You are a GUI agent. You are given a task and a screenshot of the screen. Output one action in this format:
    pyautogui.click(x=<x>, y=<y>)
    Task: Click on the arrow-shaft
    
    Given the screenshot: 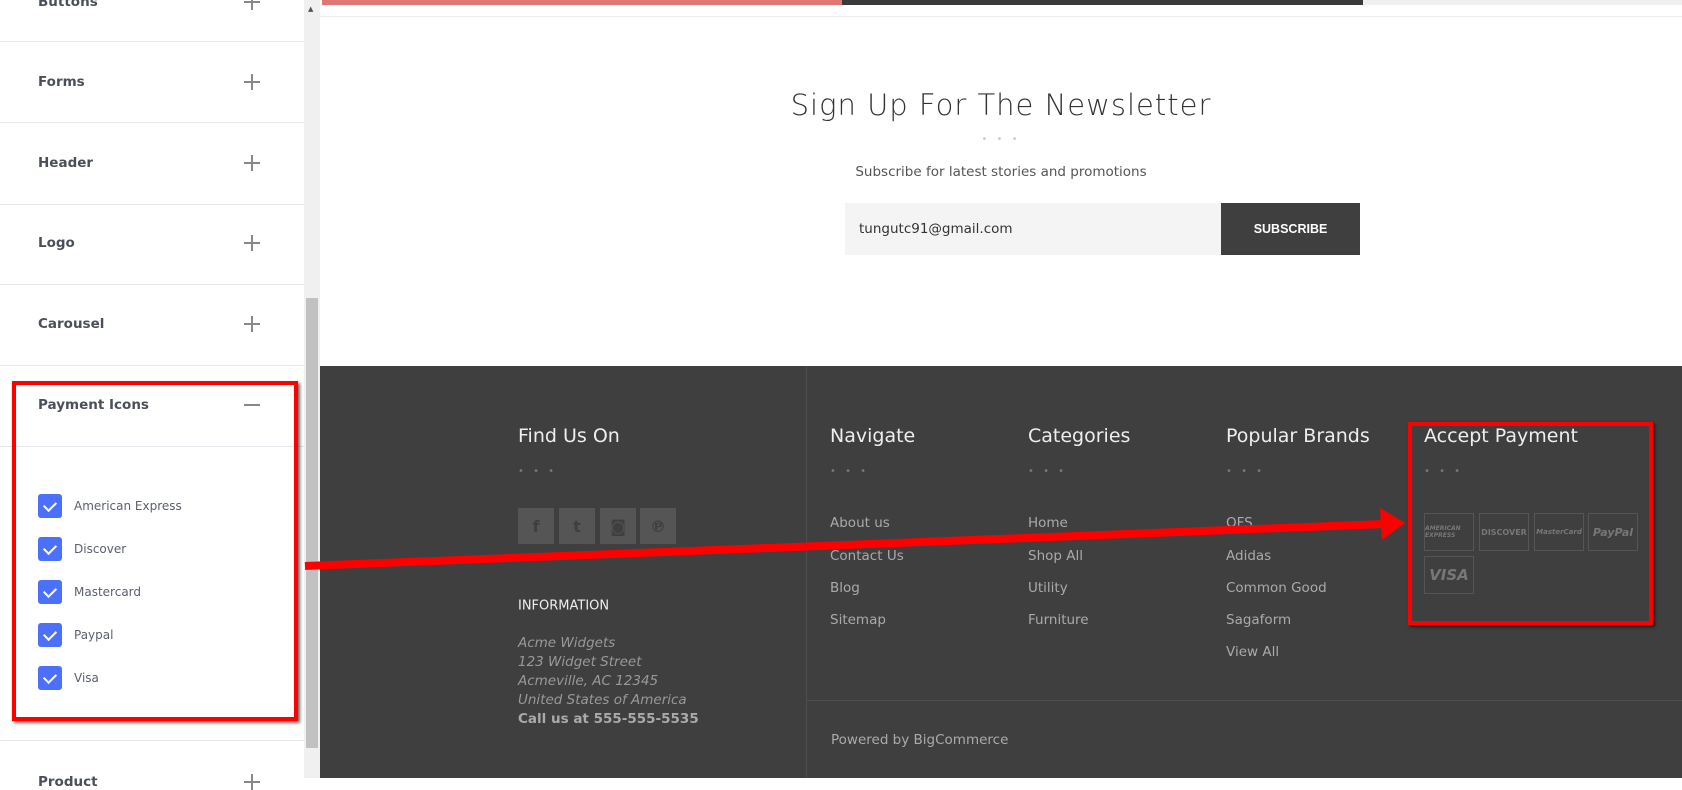 What is the action you would take?
    pyautogui.click(x=845, y=545)
    